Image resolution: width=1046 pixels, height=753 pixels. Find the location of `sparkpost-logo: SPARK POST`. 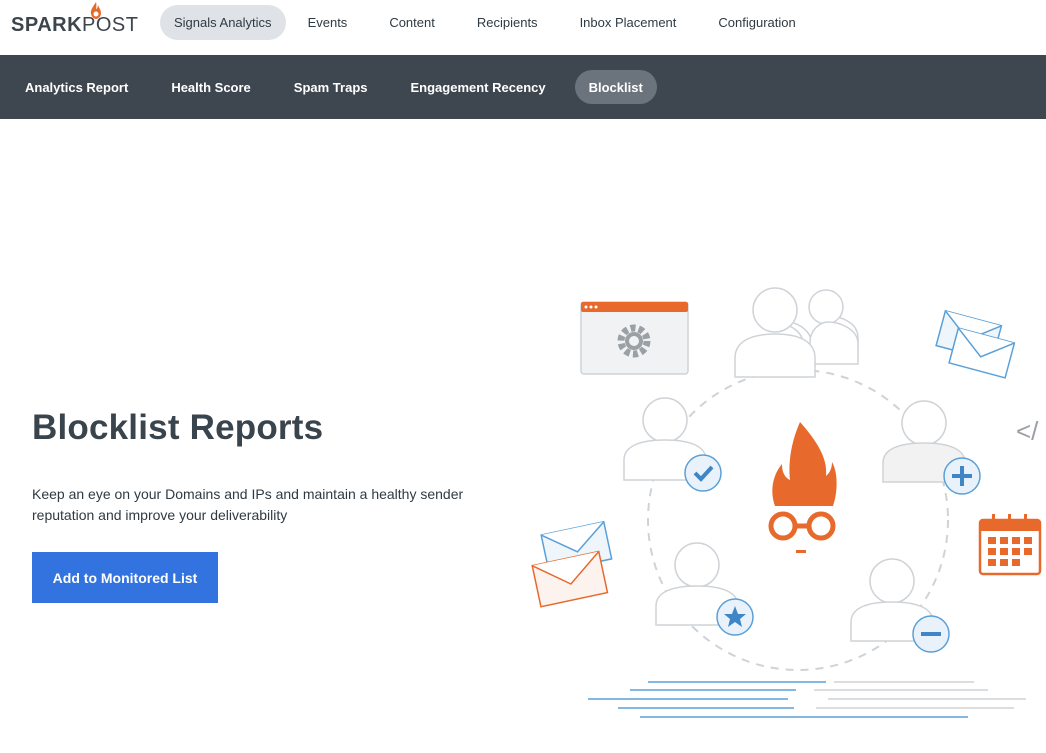

sparkpost-logo: SPARK POST is located at coordinates (74, 19).